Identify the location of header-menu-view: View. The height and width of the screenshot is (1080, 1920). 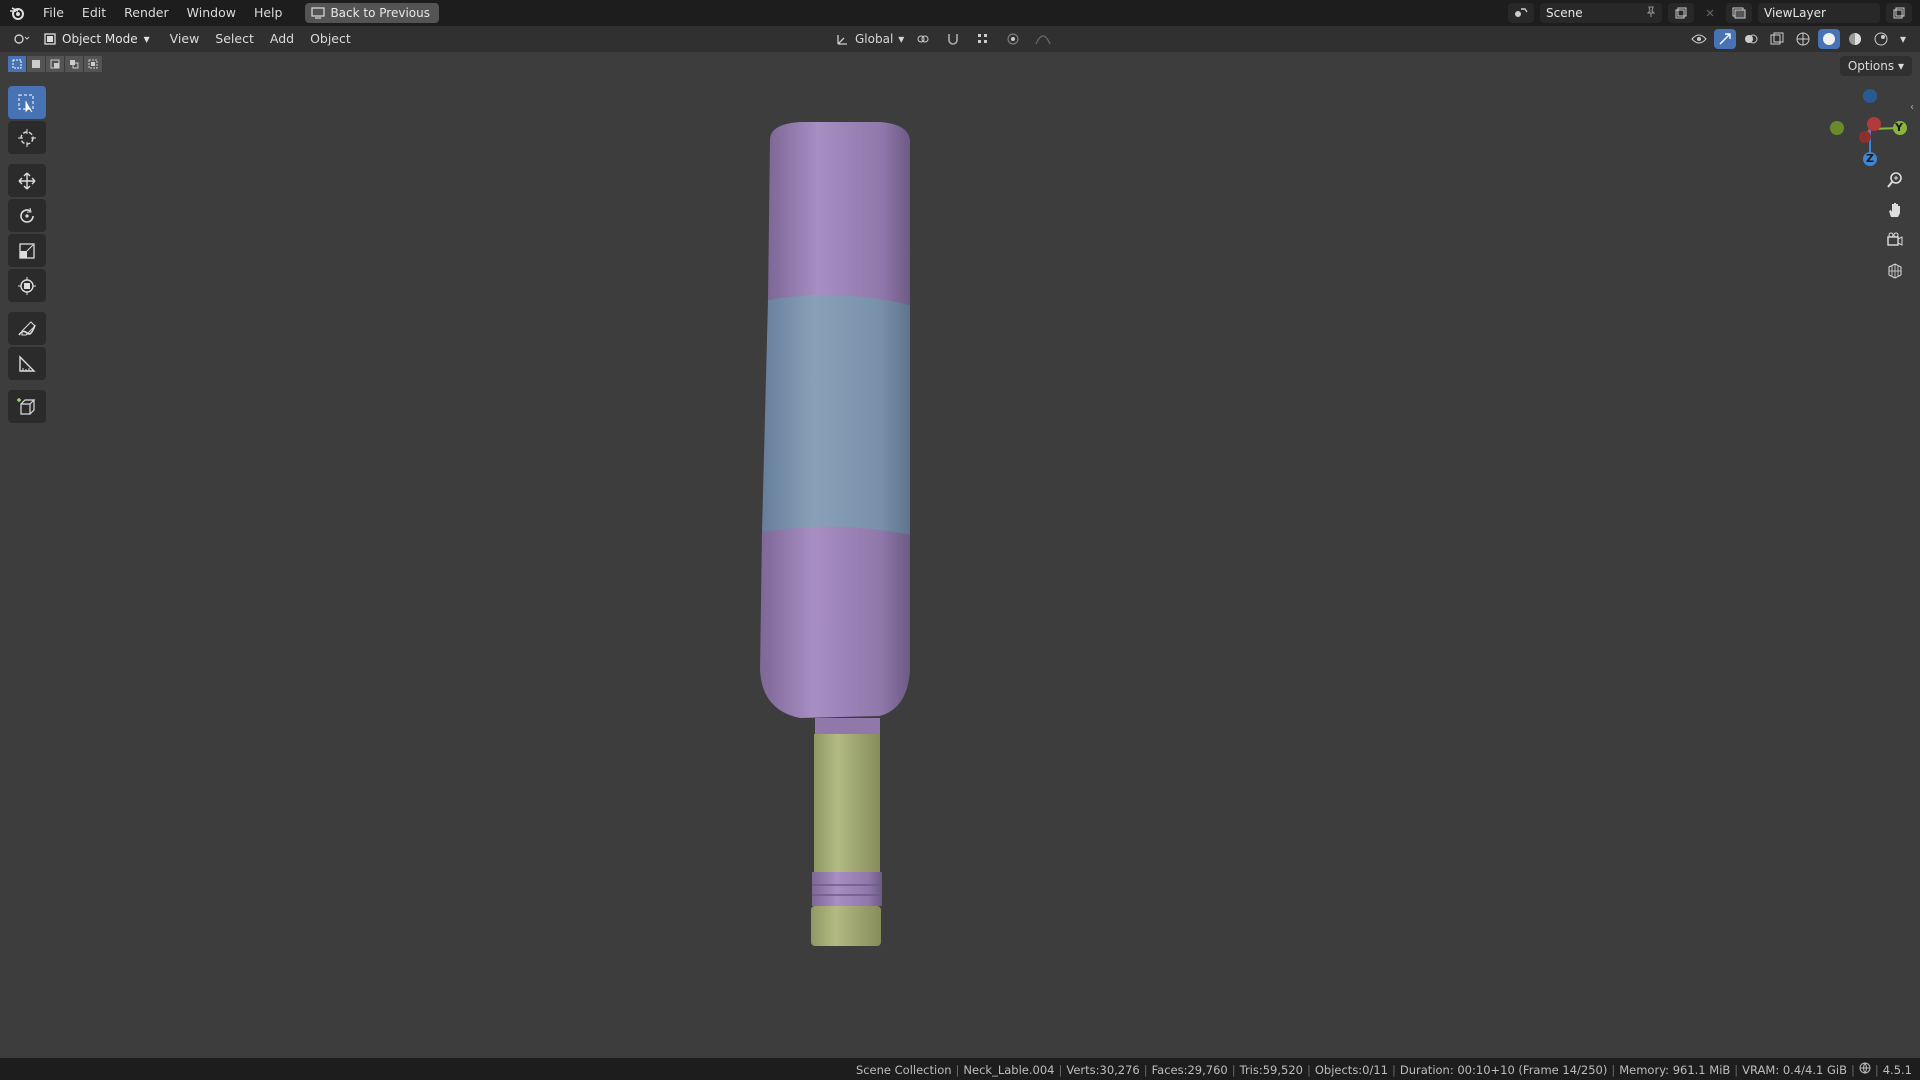
(185, 39).